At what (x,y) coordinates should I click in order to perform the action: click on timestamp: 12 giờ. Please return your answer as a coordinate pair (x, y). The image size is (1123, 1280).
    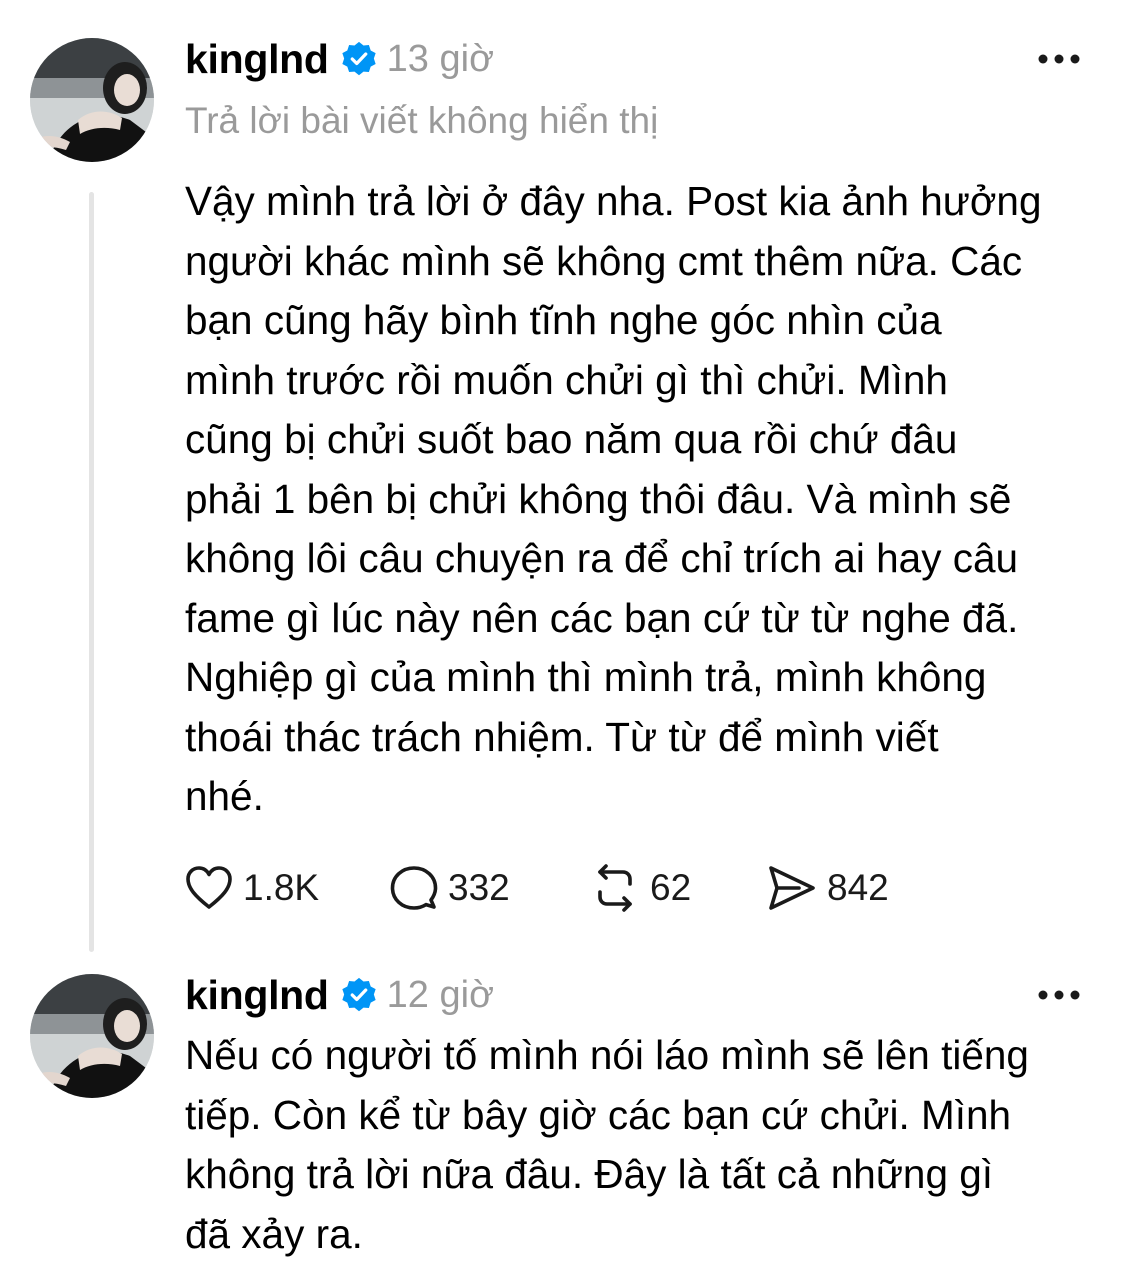
    Looking at the image, I should click on (440, 994).